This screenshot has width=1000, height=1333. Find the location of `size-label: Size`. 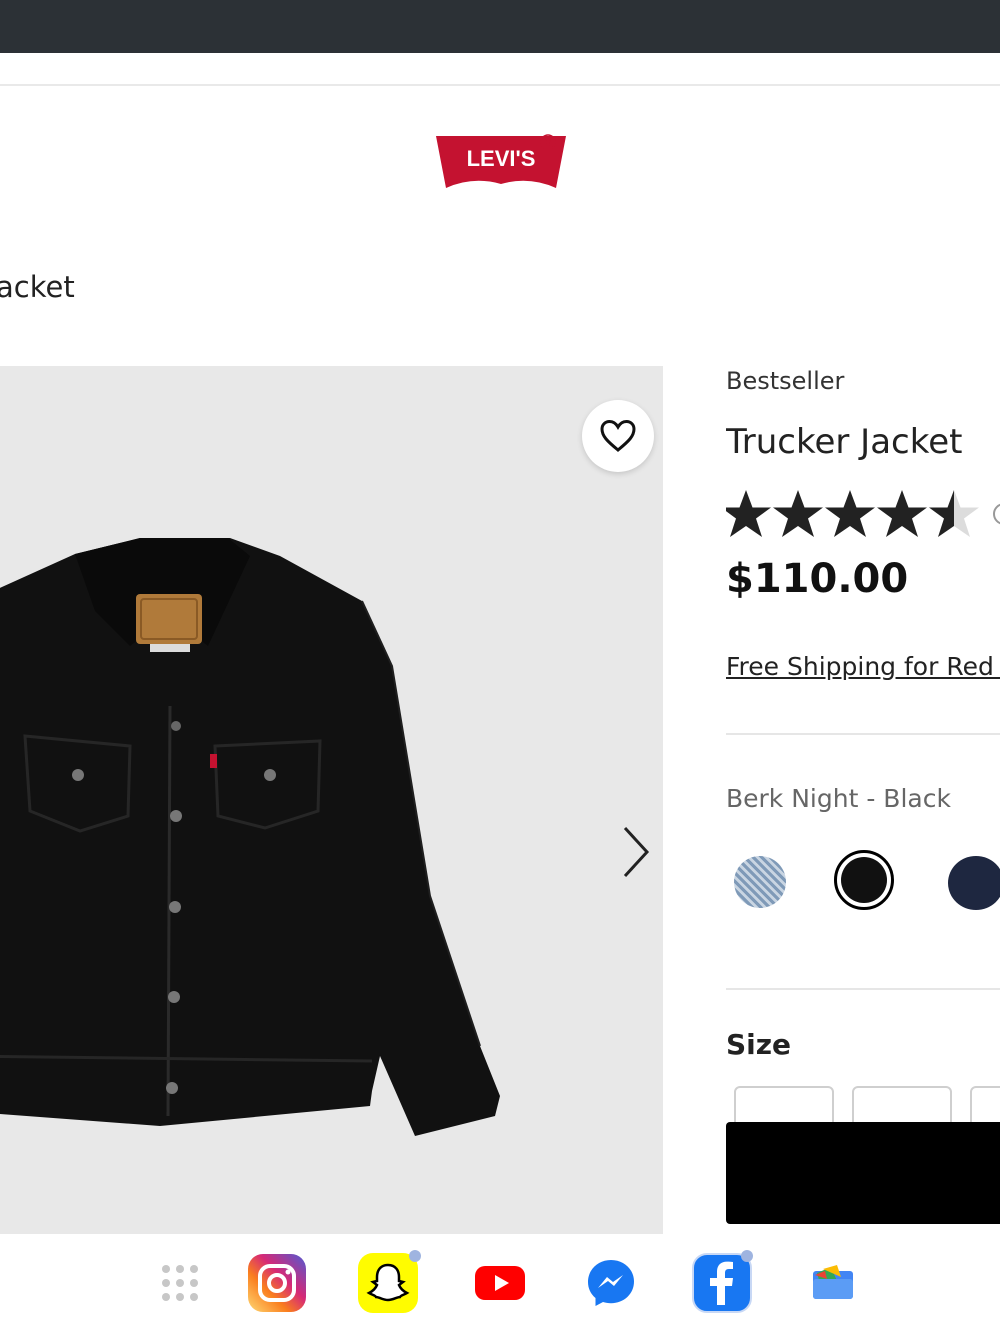

size-label: Size is located at coordinates (759, 1044).